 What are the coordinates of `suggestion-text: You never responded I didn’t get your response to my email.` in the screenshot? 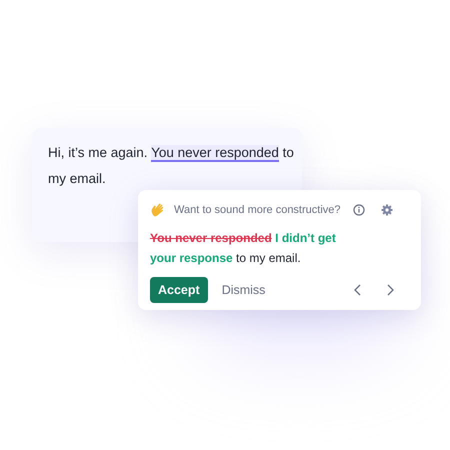 It's located at (243, 248).